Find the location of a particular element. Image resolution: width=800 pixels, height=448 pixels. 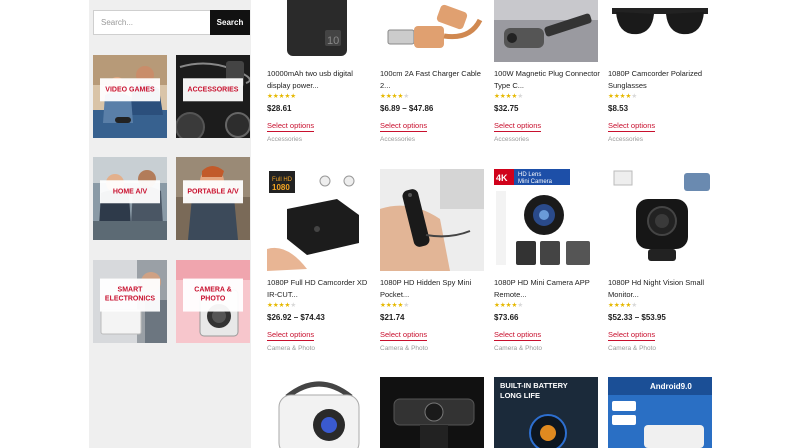

projector-icon is located at coordinates (319, 412).